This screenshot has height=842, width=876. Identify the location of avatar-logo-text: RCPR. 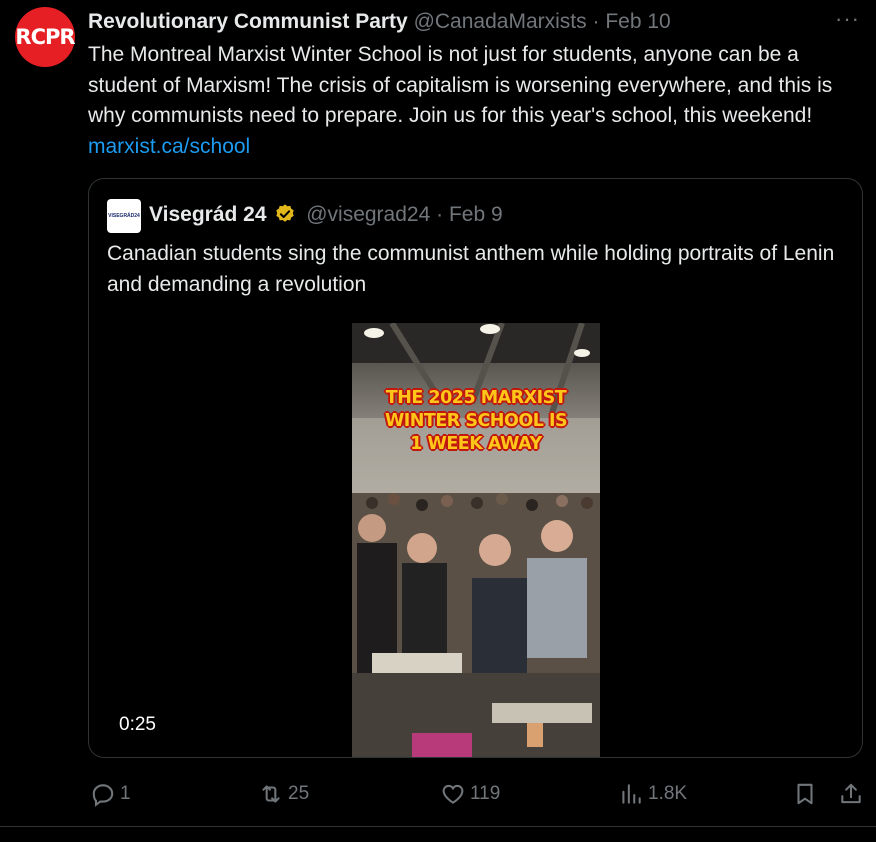
(45, 37).